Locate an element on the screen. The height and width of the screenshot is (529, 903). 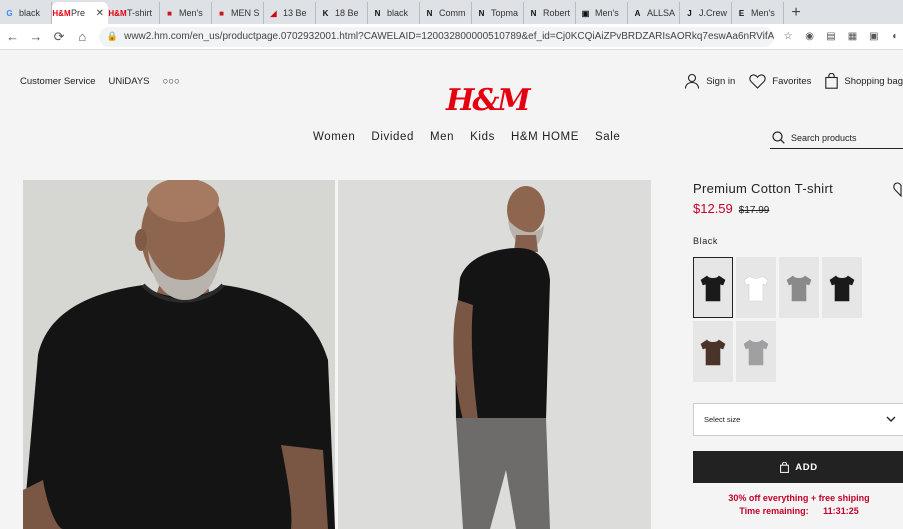
sale-price: $12.59 is located at coordinates (713, 208).